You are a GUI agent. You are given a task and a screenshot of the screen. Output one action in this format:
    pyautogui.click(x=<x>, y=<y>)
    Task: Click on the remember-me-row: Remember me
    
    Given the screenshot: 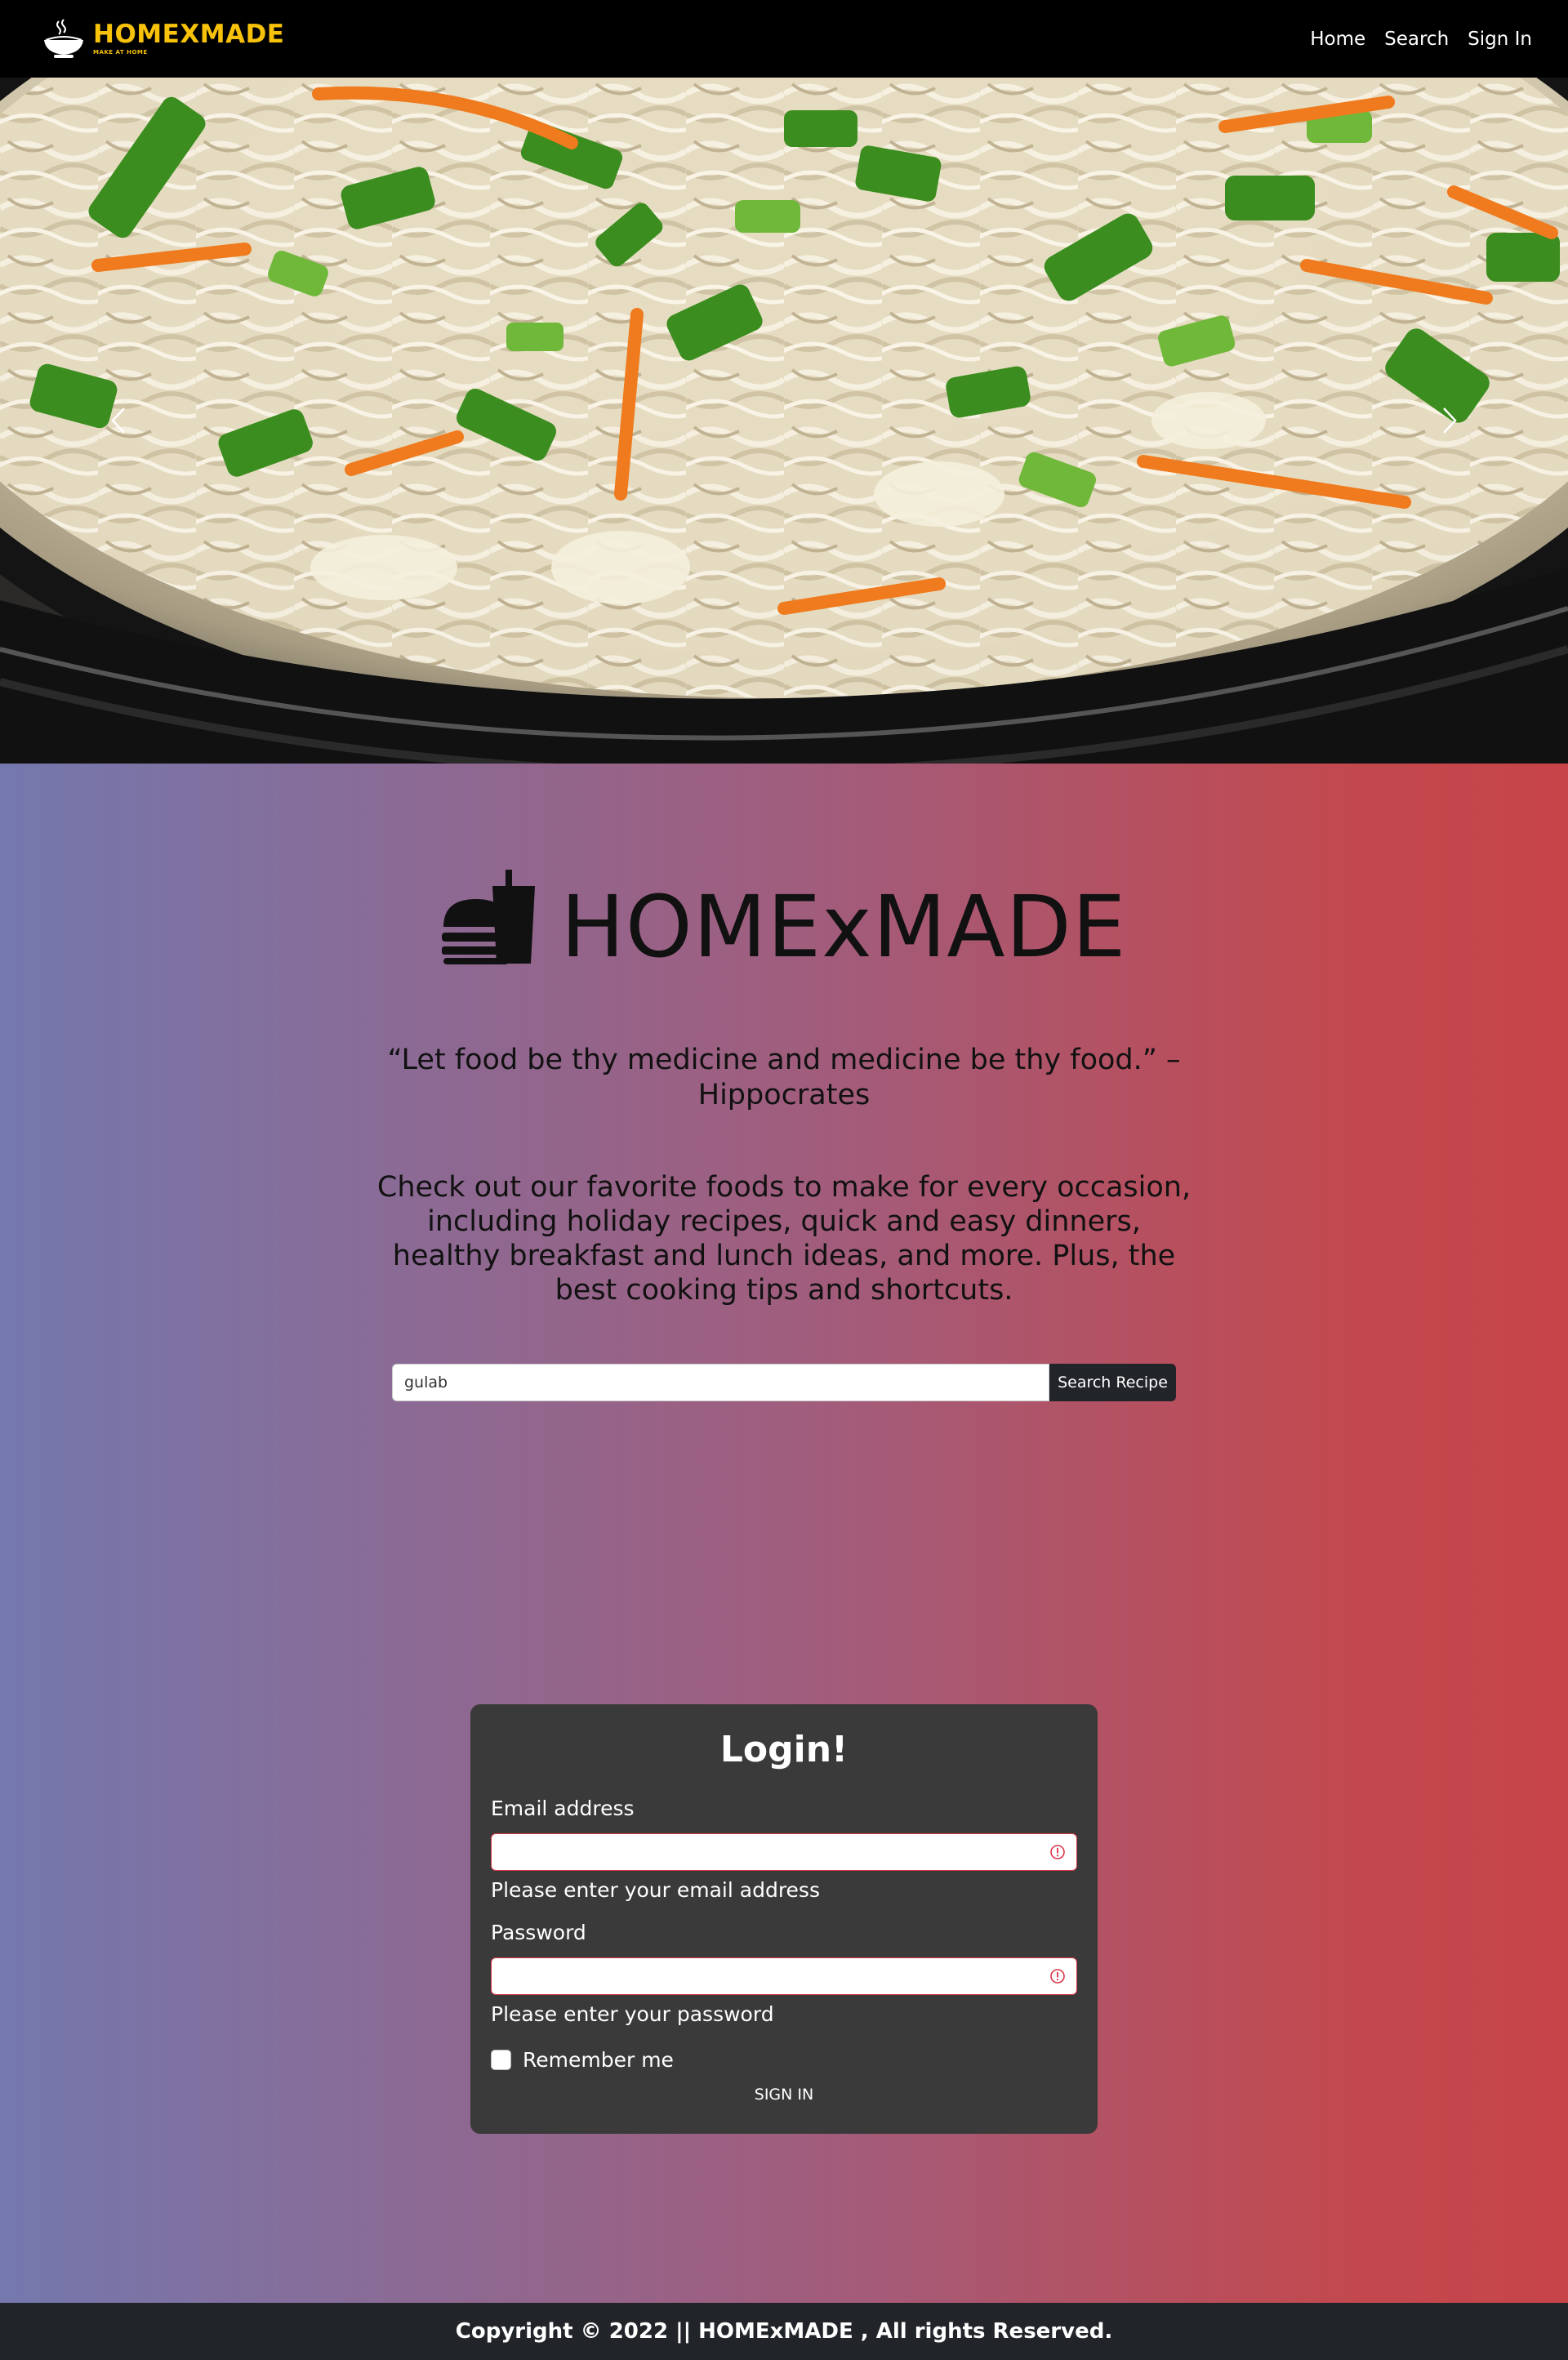 What is the action you would take?
    pyautogui.click(x=582, y=2060)
    